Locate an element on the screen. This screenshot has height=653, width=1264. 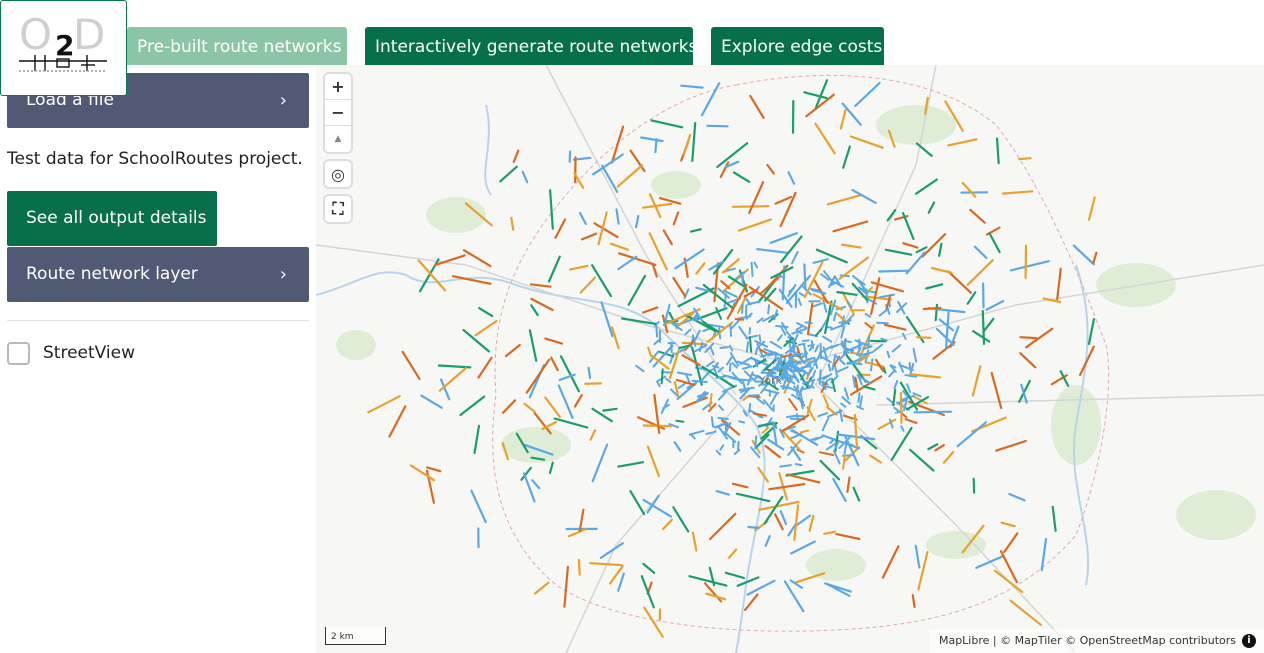
svg-text: 2 is located at coordinates (64, 45).